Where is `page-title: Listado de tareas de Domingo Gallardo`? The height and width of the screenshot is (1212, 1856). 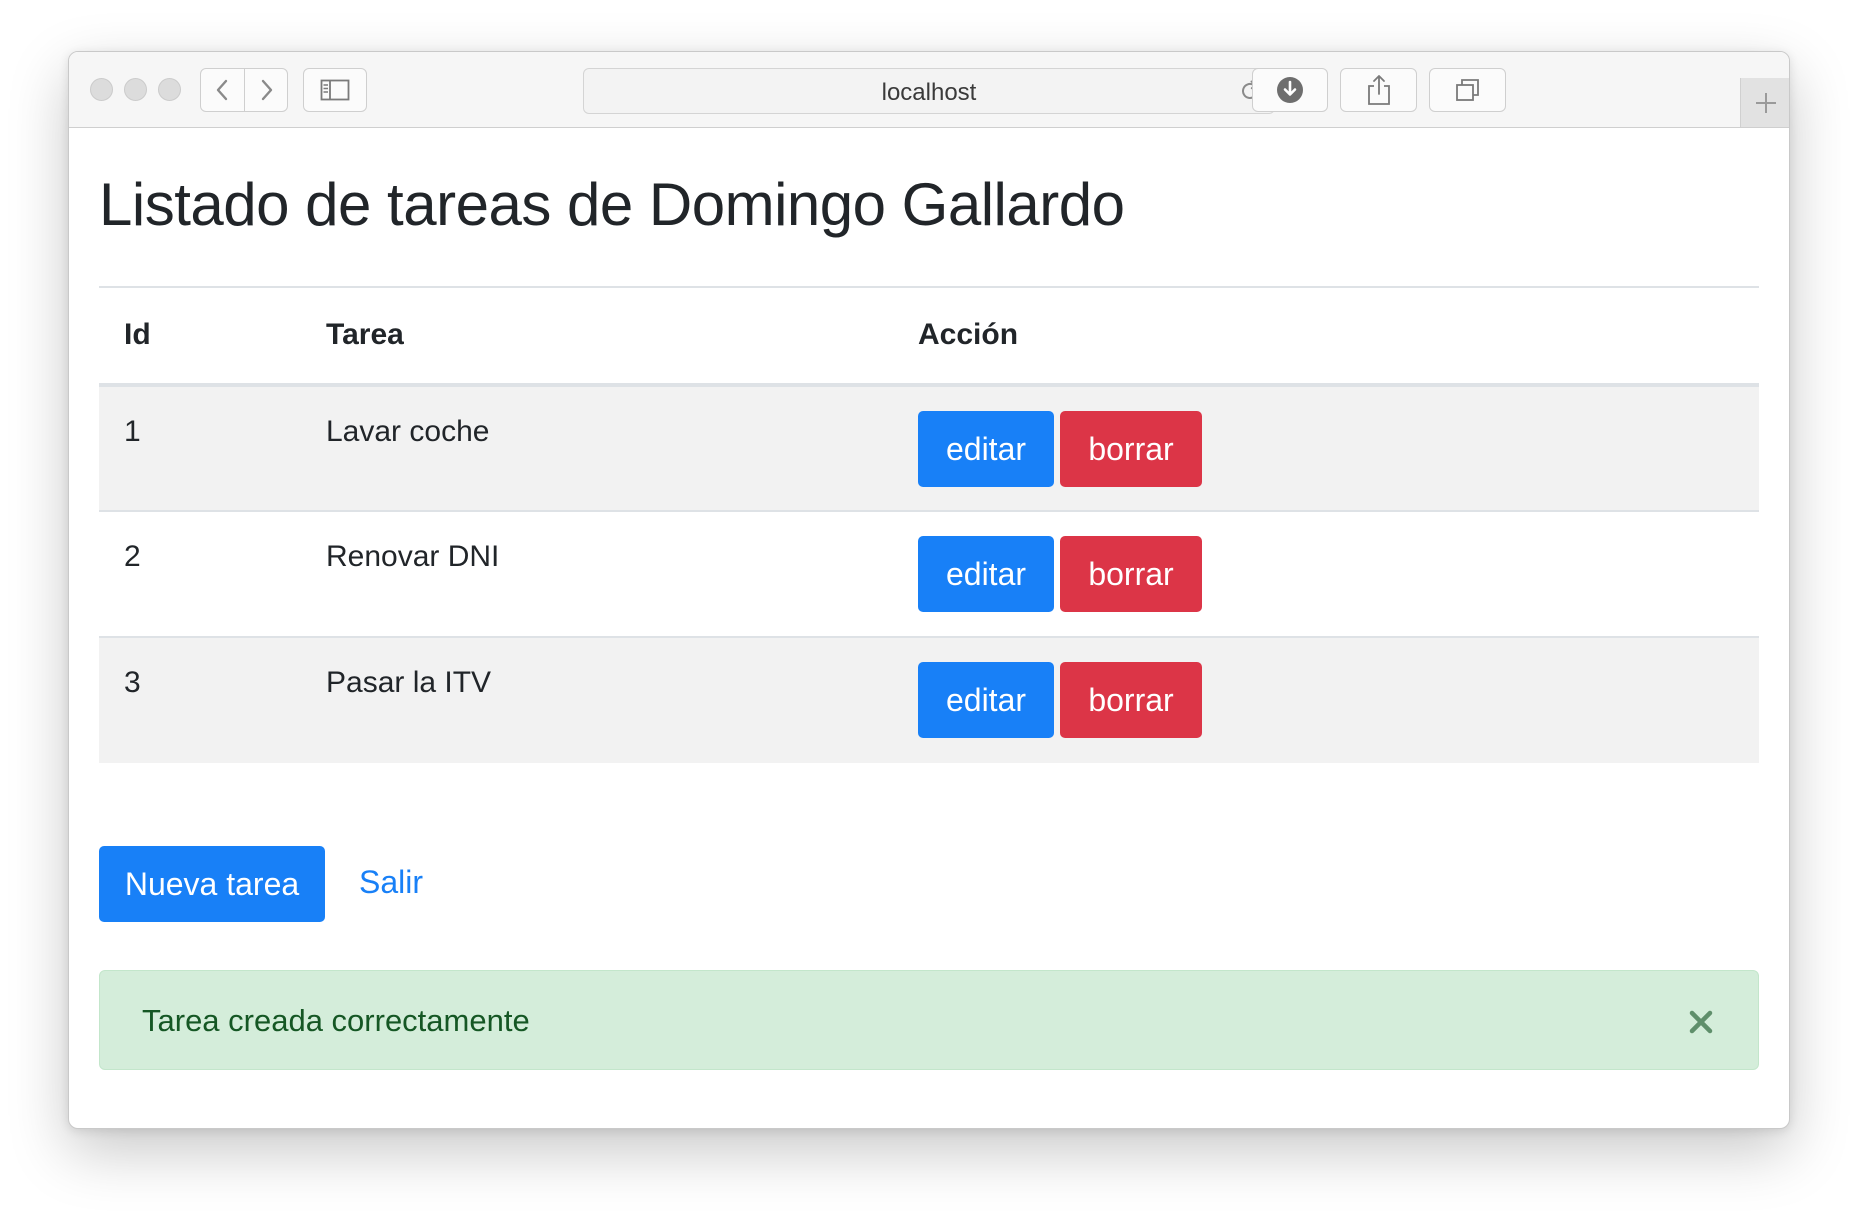
page-title: Listado de tareas de Domingo Gallardo is located at coordinates (612, 204).